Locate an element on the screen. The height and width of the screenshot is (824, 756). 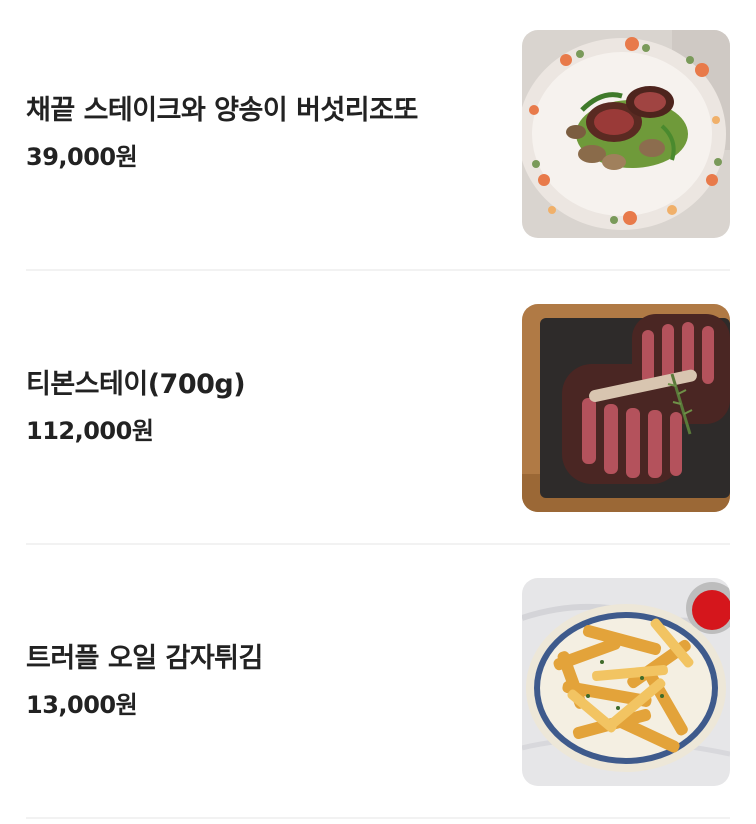
menu-item-name: 채끝 스테이크와 양송이 버섯리조또 is located at coordinates (222, 110).